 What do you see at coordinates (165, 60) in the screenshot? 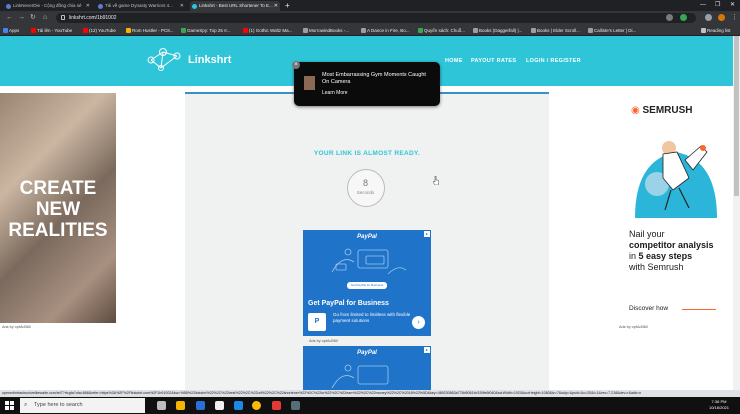
I see `logo-icon` at bounding box center [165, 60].